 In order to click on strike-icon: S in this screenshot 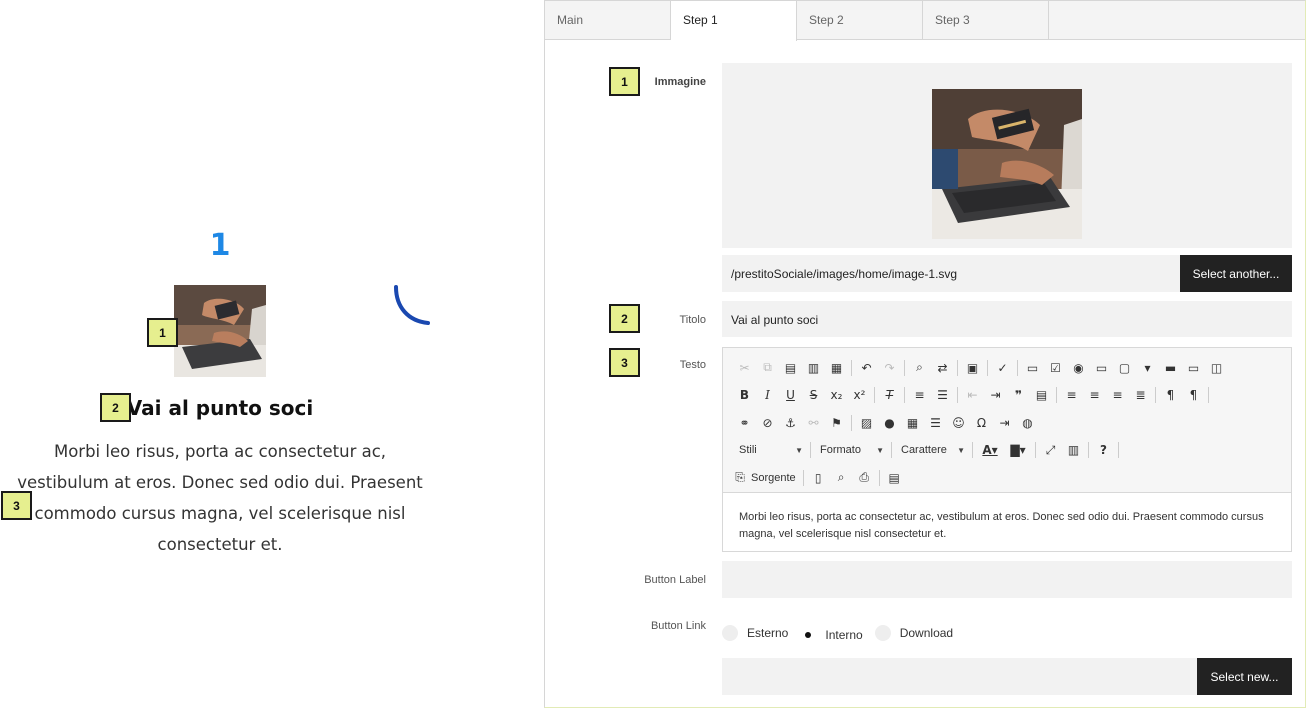, I will do `click(813, 395)`.